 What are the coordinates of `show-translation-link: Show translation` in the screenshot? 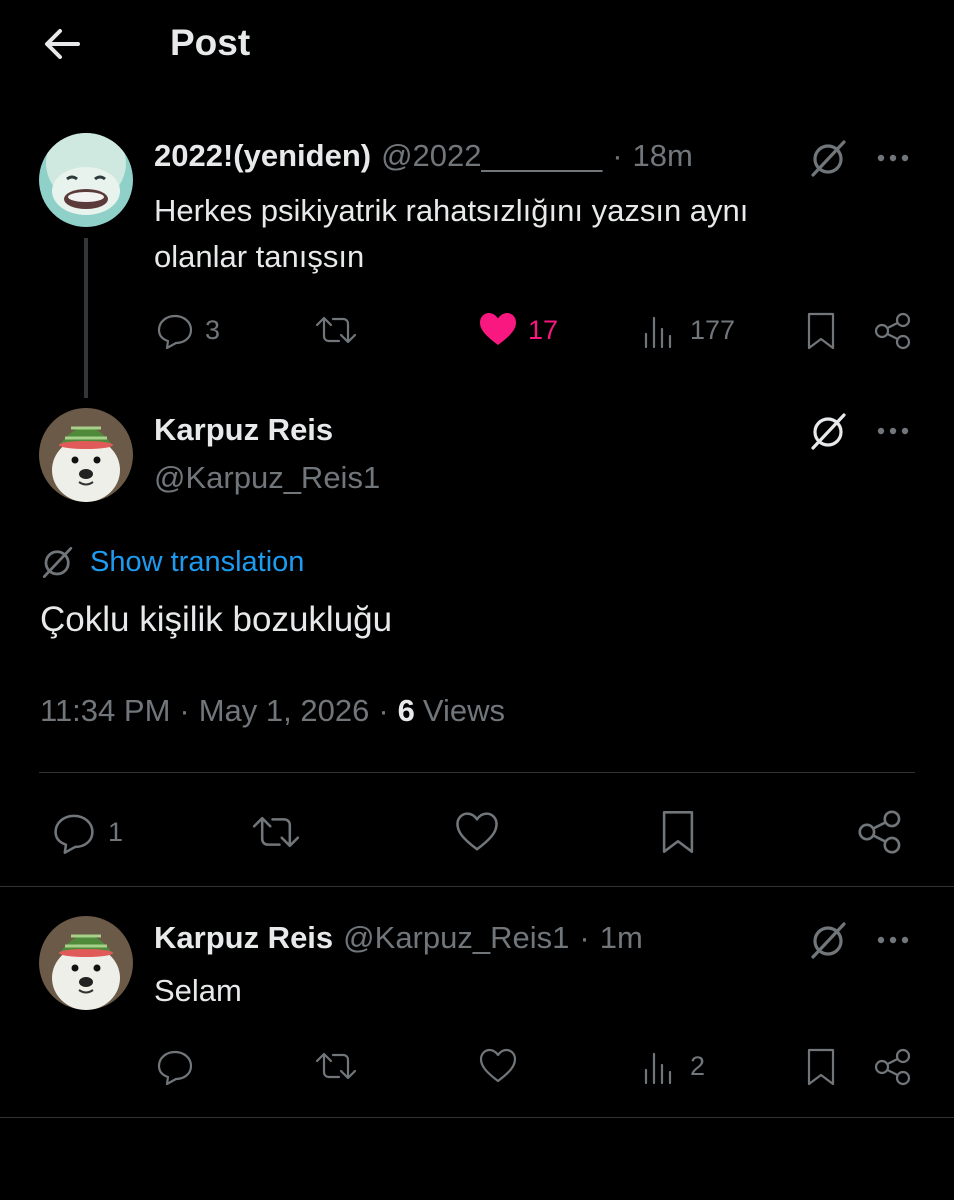 It's located at (172, 562).